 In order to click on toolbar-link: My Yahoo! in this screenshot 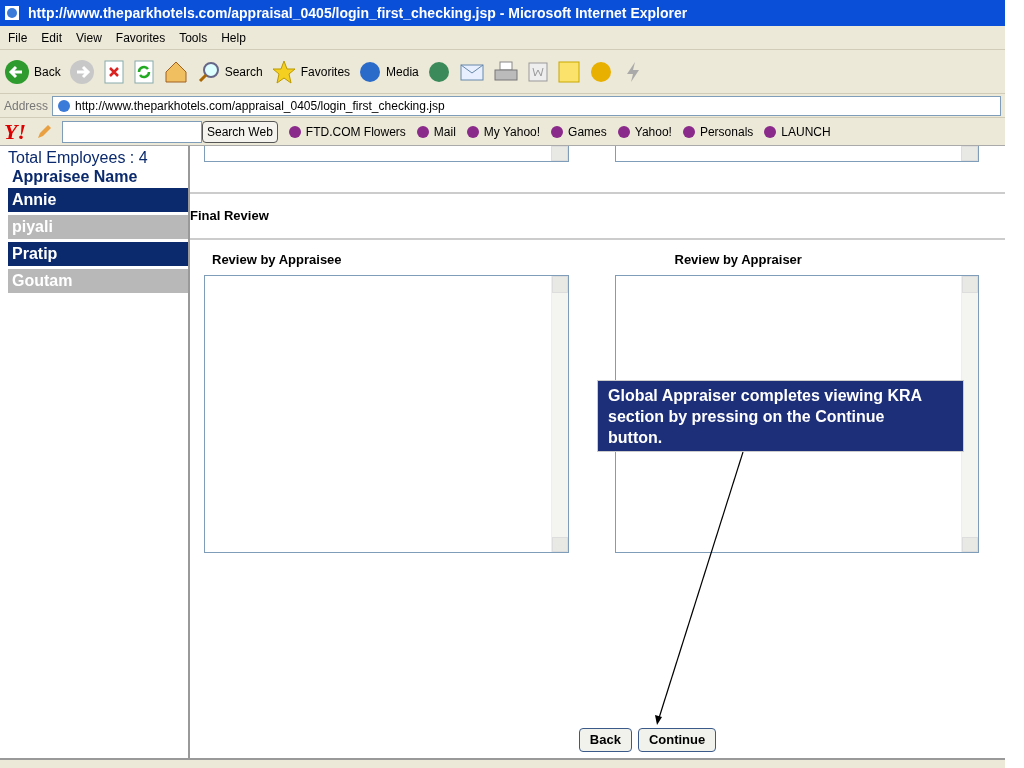, I will do `click(512, 131)`.